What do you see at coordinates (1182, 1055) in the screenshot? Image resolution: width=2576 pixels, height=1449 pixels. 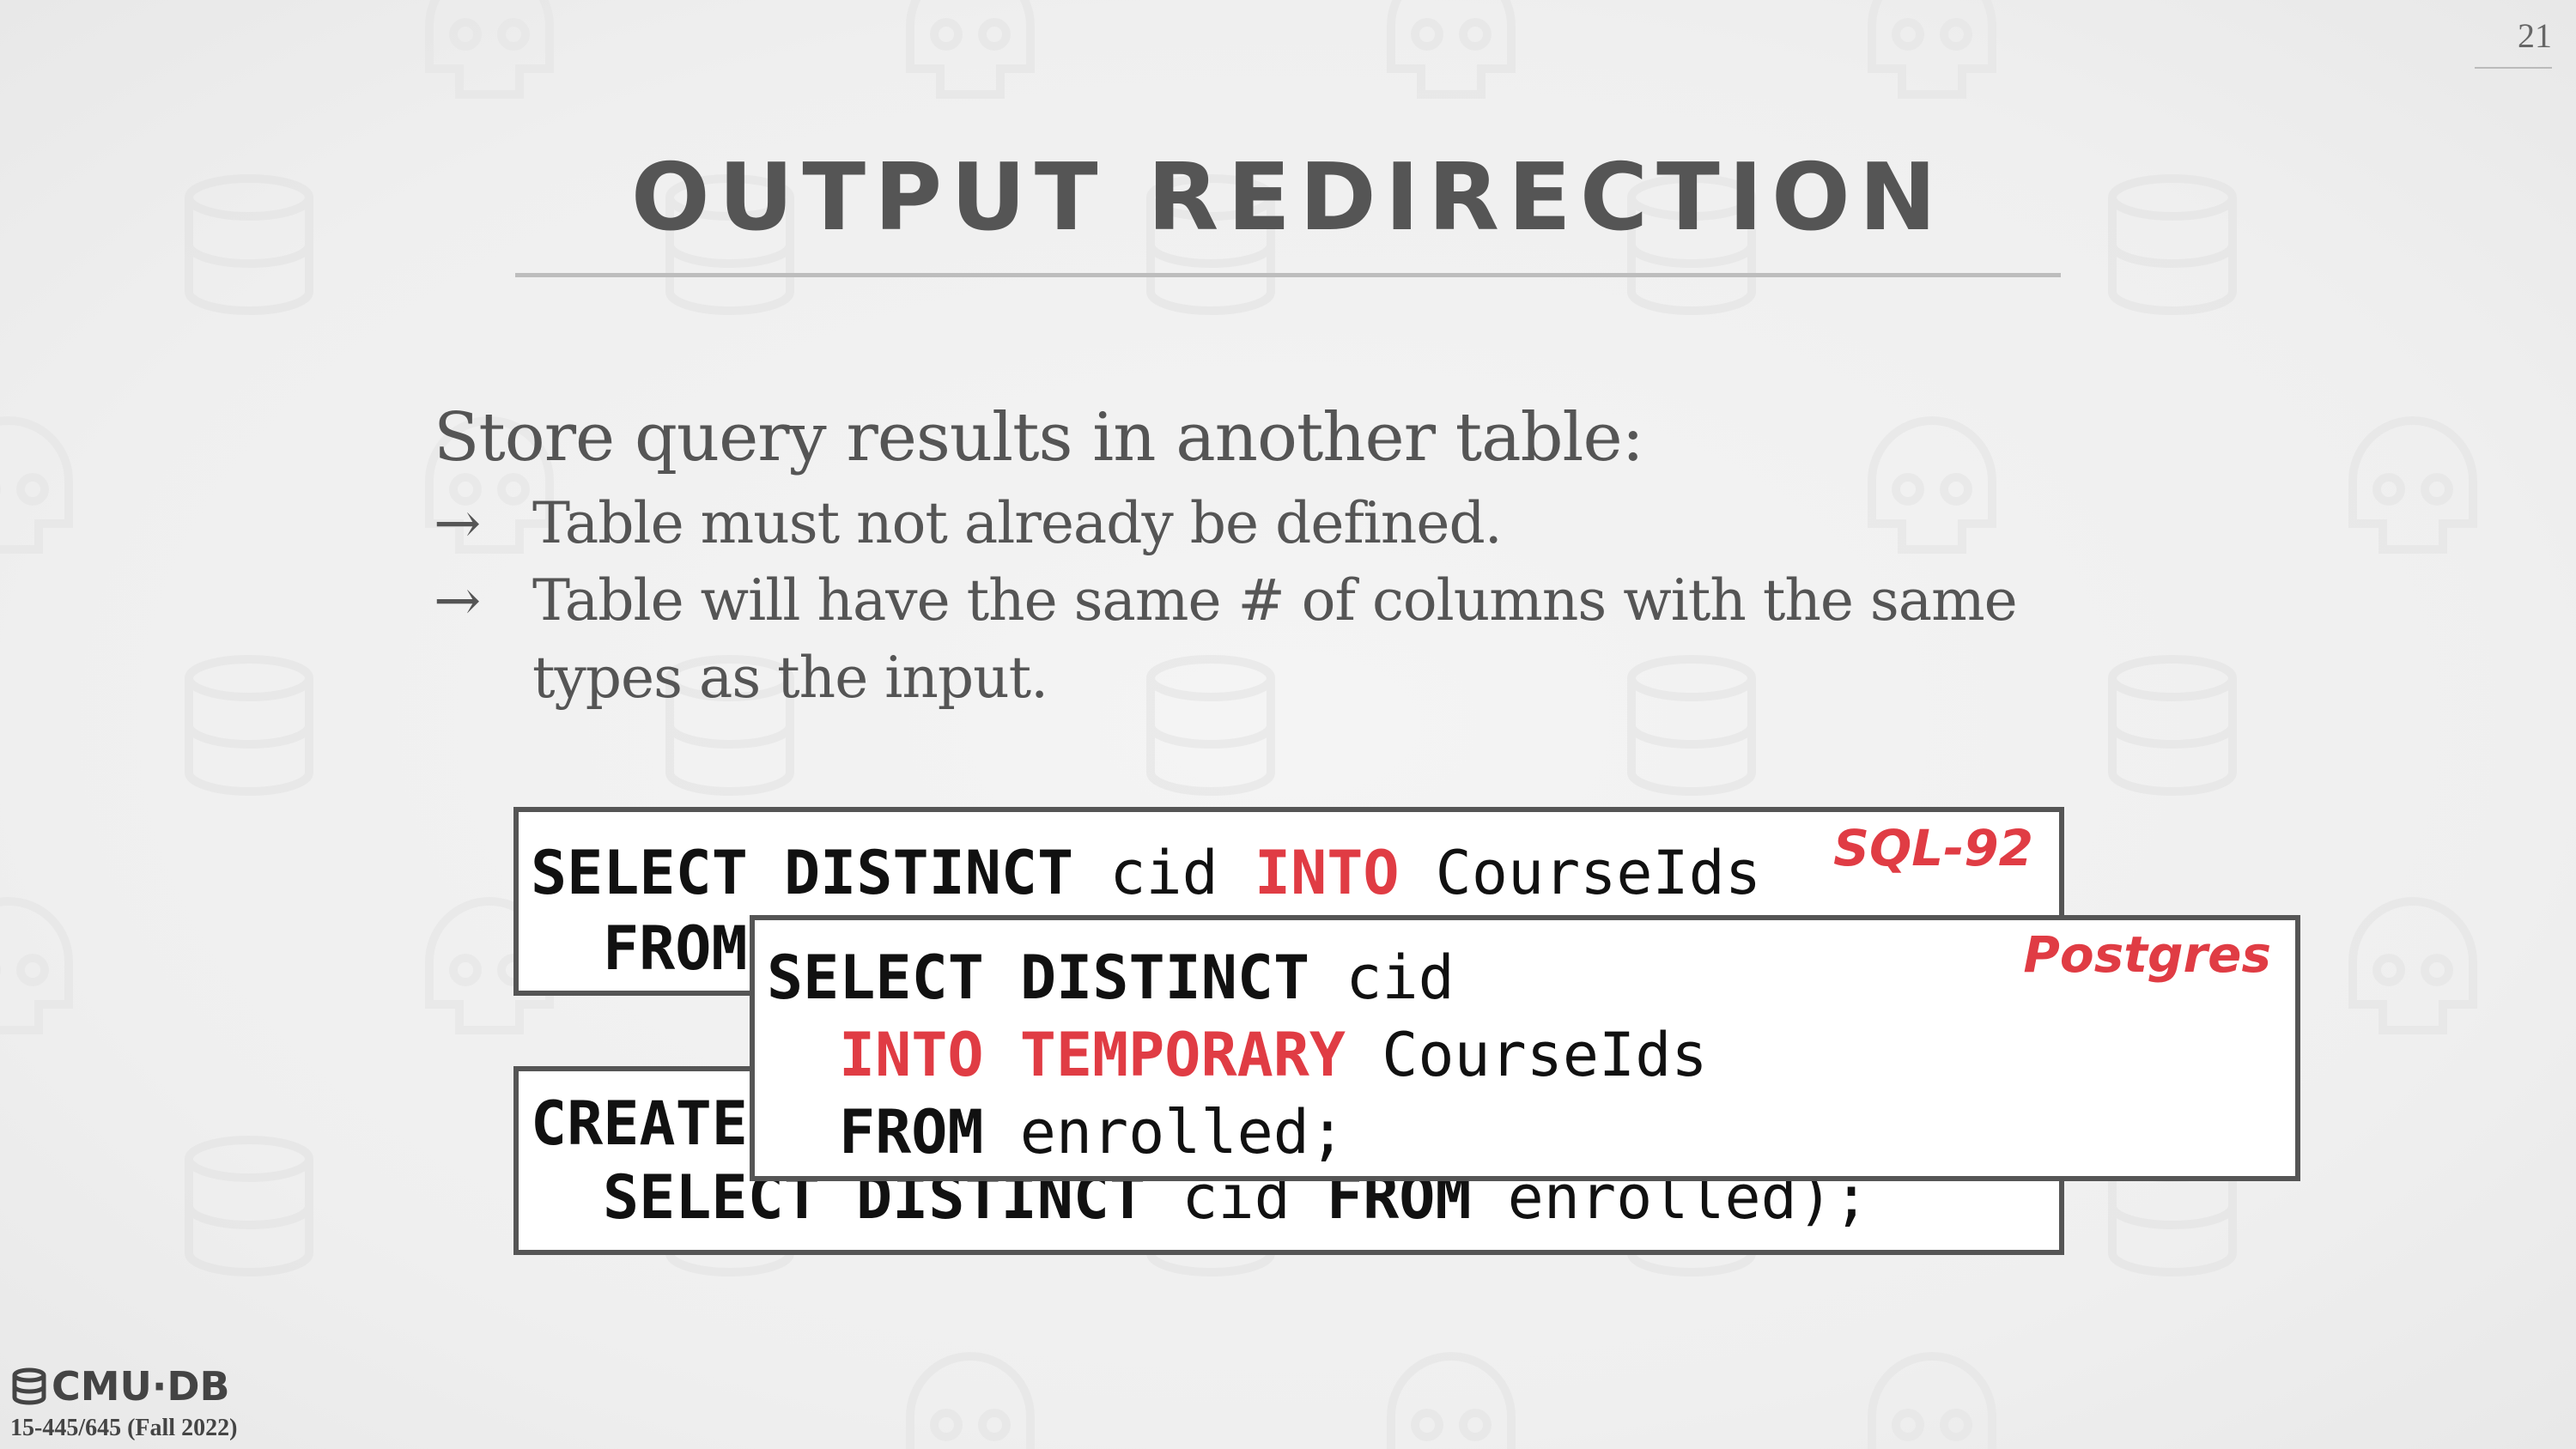 I see `code-keyword-highlight: TEMPORARY` at bounding box center [1182, 1055].